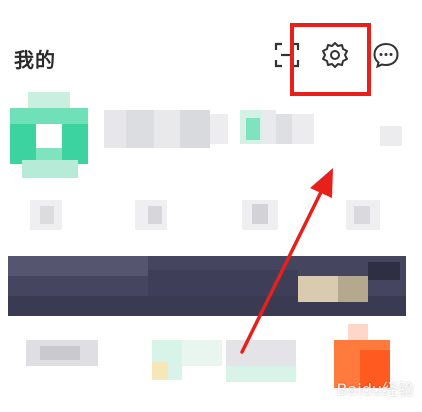  Describe the element at coordinates (286, 261) in the screenshot. I see `annotation-arrow` at that location.